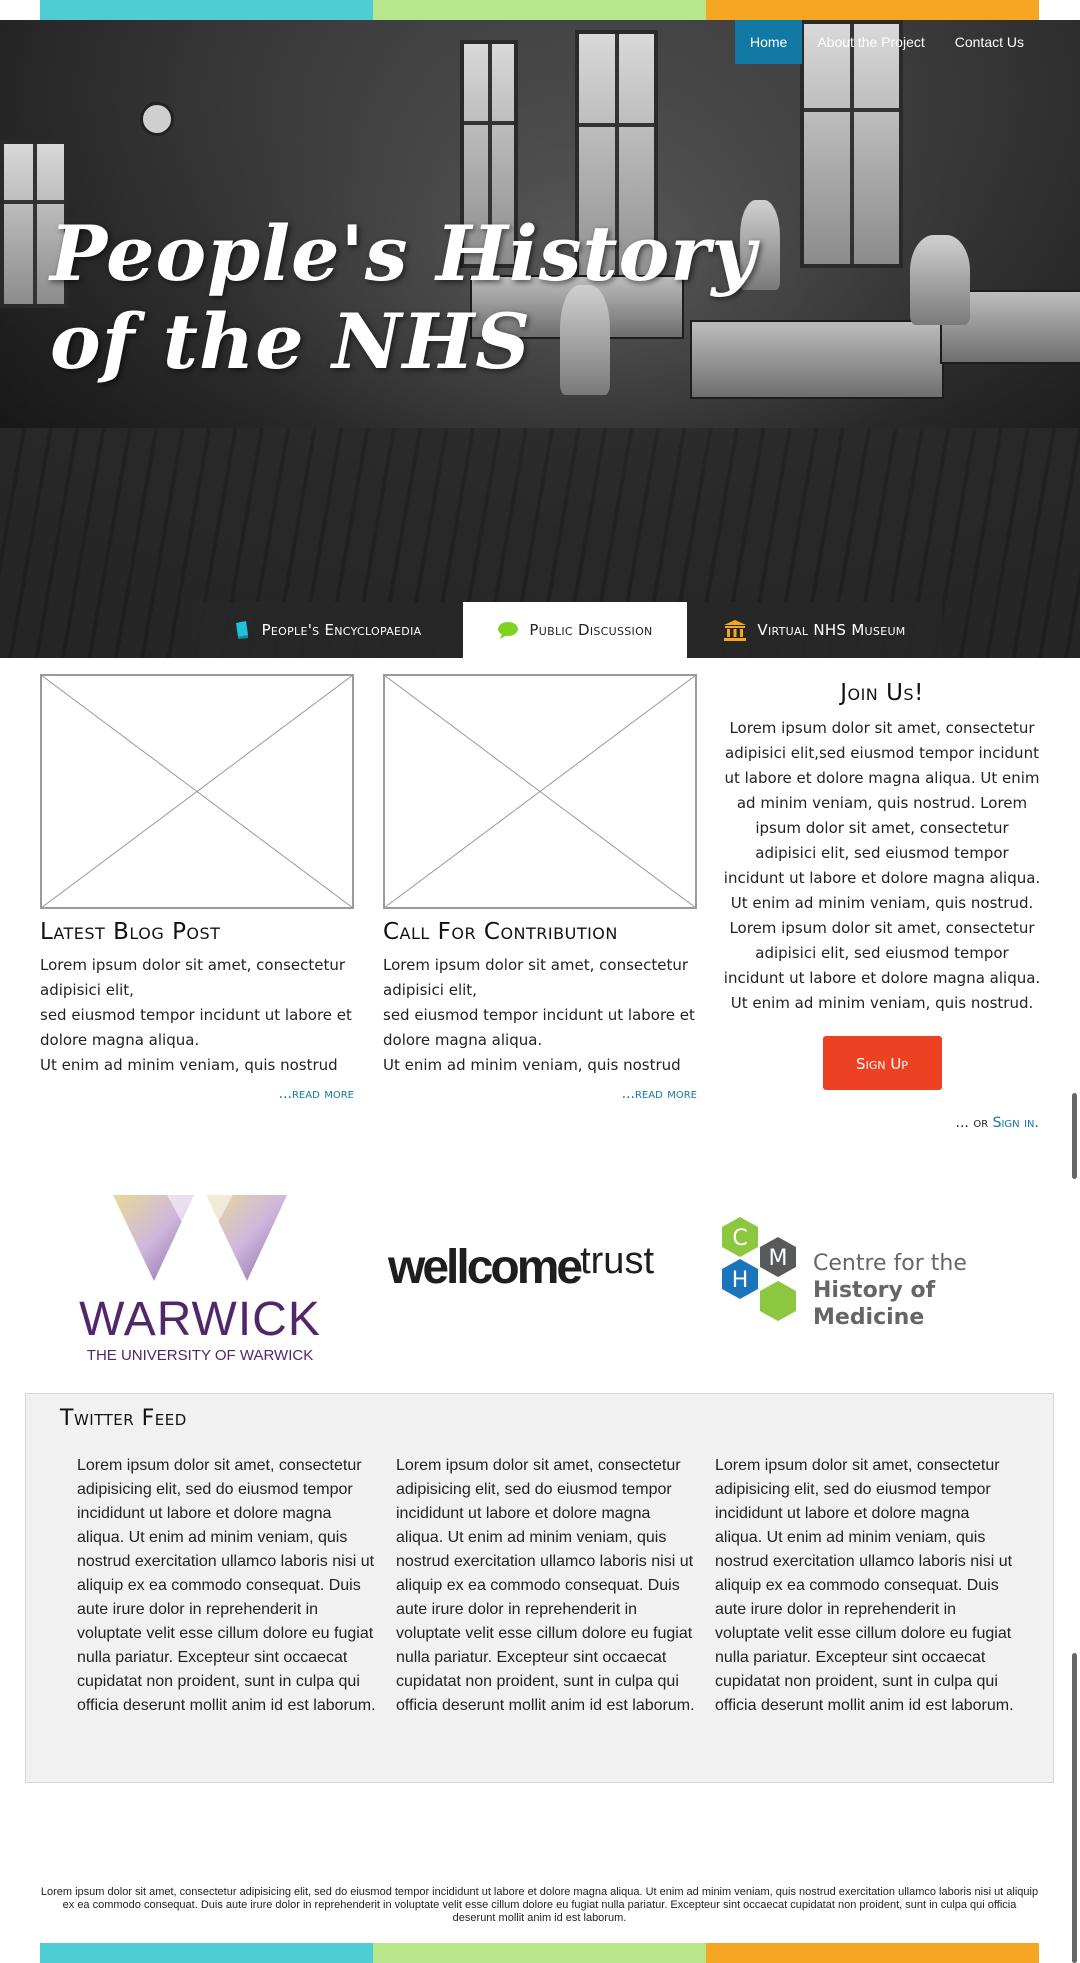  I want to click on chm-letter-h: H, so click(740, 1280).